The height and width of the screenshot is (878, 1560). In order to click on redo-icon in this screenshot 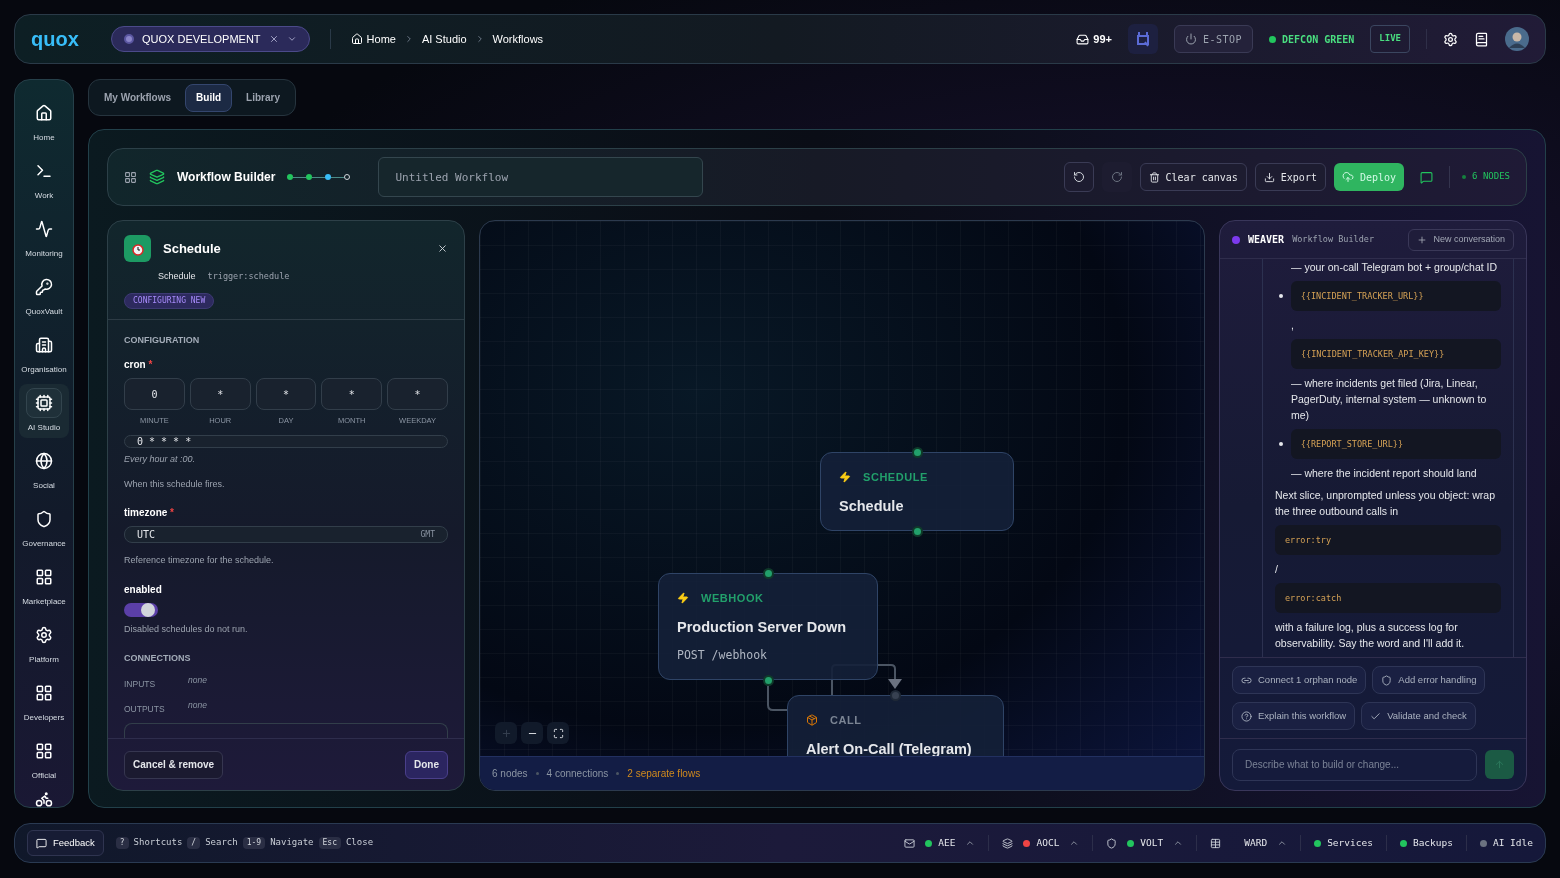, I will do `click(1116, 177)`.